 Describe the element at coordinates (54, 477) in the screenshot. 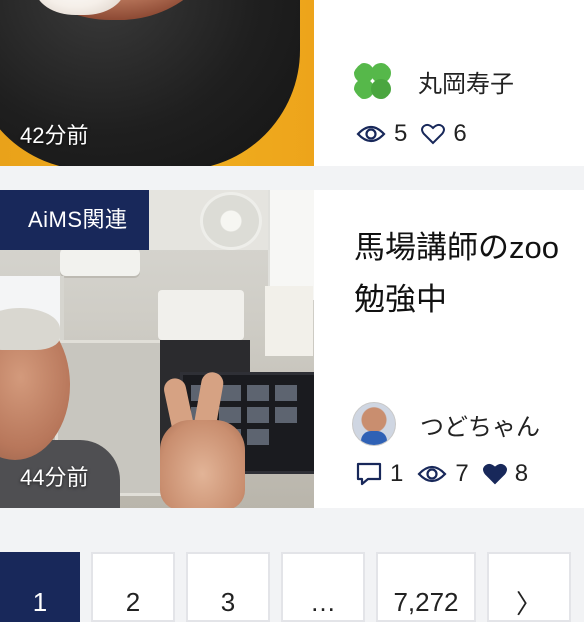

I see `post-time: 44分前` at that location.